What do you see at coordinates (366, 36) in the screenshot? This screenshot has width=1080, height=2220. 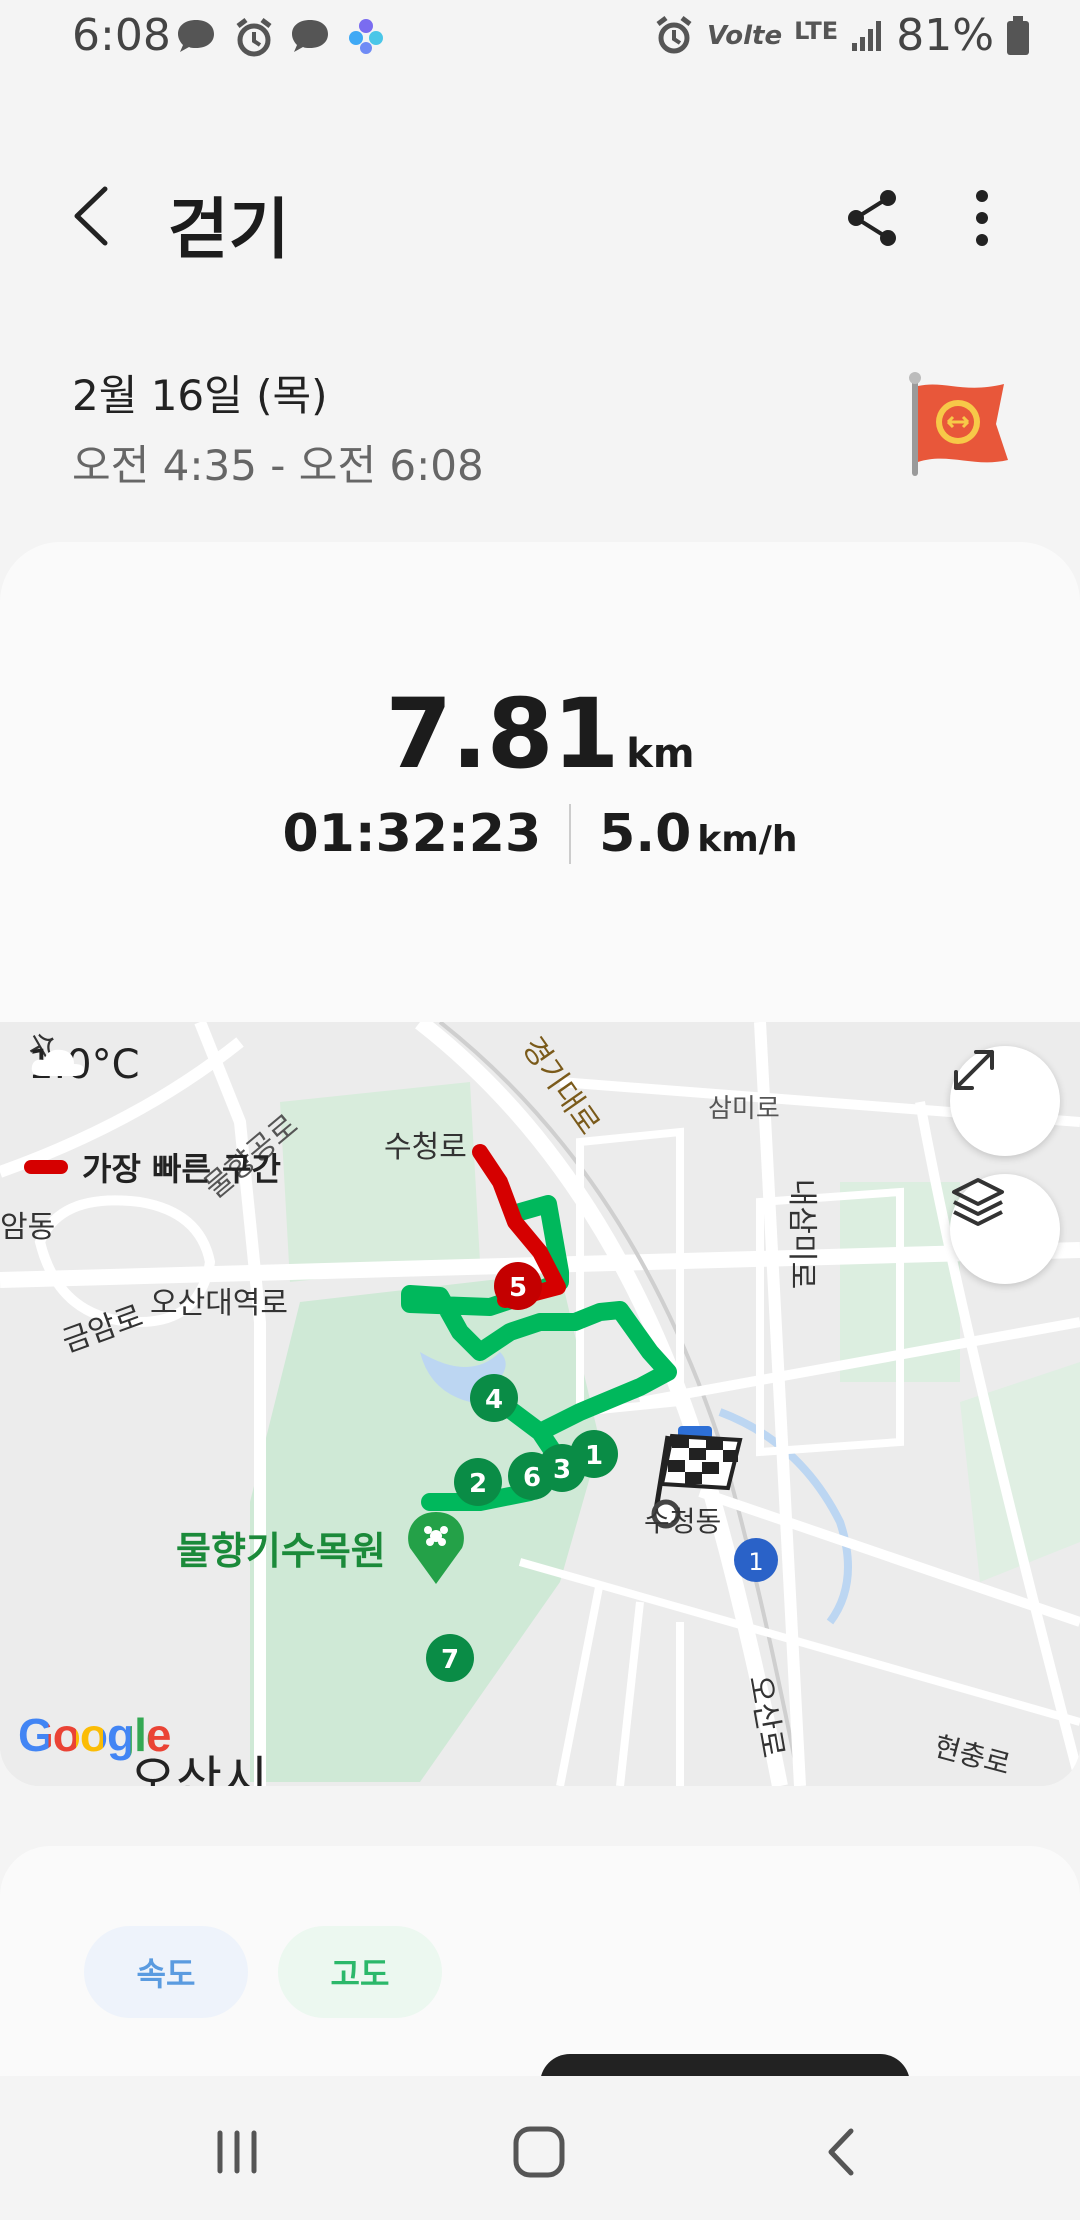 I see `sparkle-app-icon` at bounding box center [366, 36].